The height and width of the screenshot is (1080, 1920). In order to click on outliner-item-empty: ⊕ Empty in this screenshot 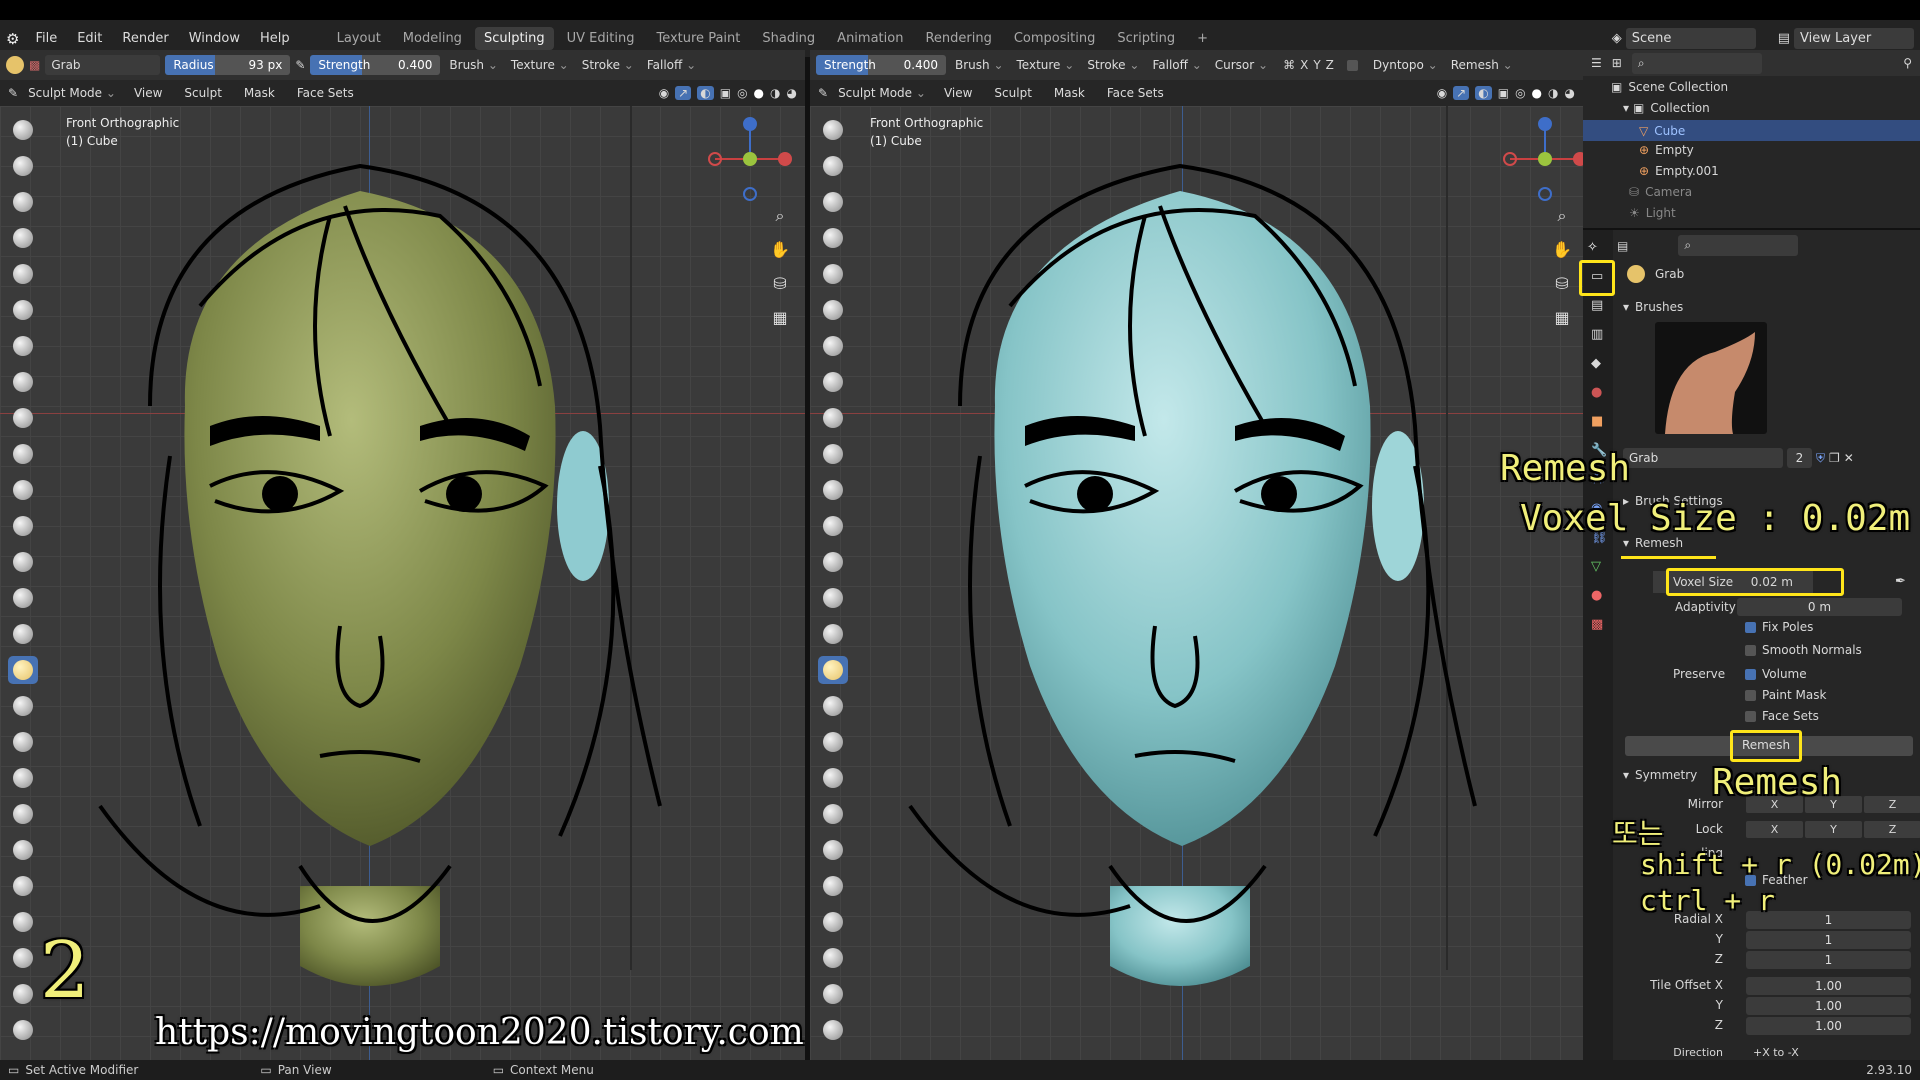, I will do `click(1666, 150)`.